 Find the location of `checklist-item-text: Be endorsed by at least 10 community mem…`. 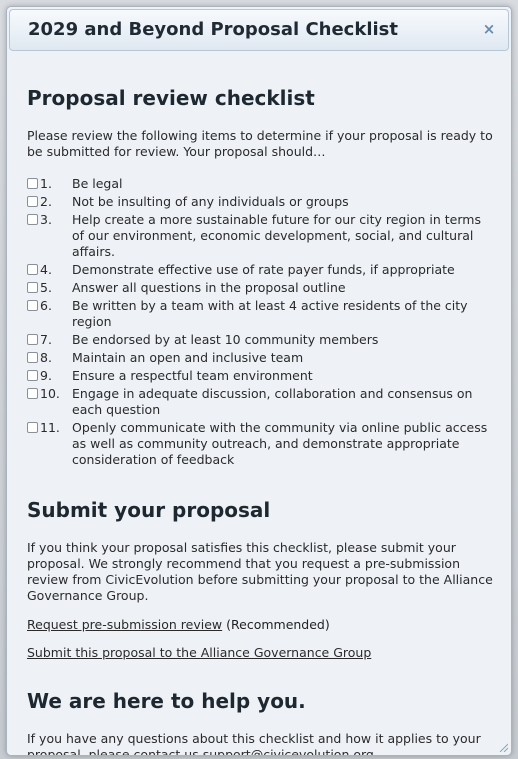

checklist-item-text: Be endorsed by at least 10 community mem… is located at coordinates (225, 339).